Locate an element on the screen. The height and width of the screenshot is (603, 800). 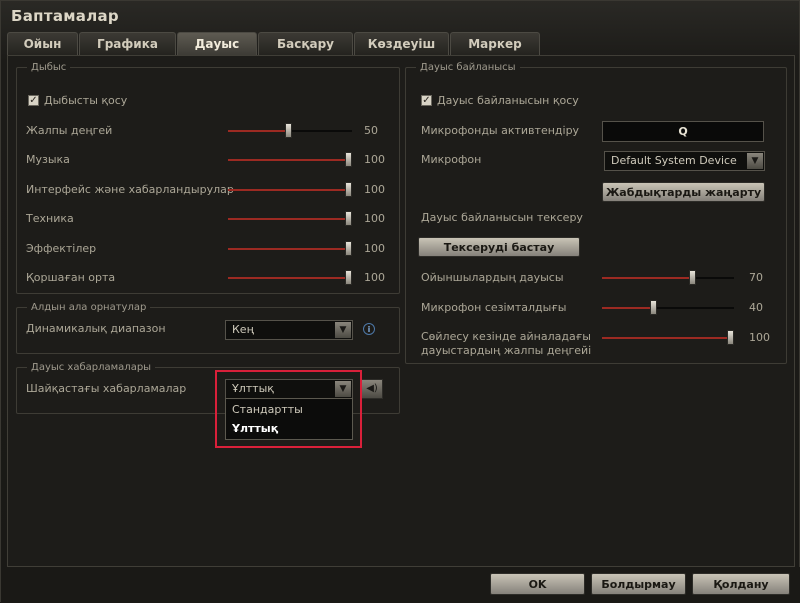
voice-chat-group-legend: Дауыс байланысы is located at coordinates (468, 67).